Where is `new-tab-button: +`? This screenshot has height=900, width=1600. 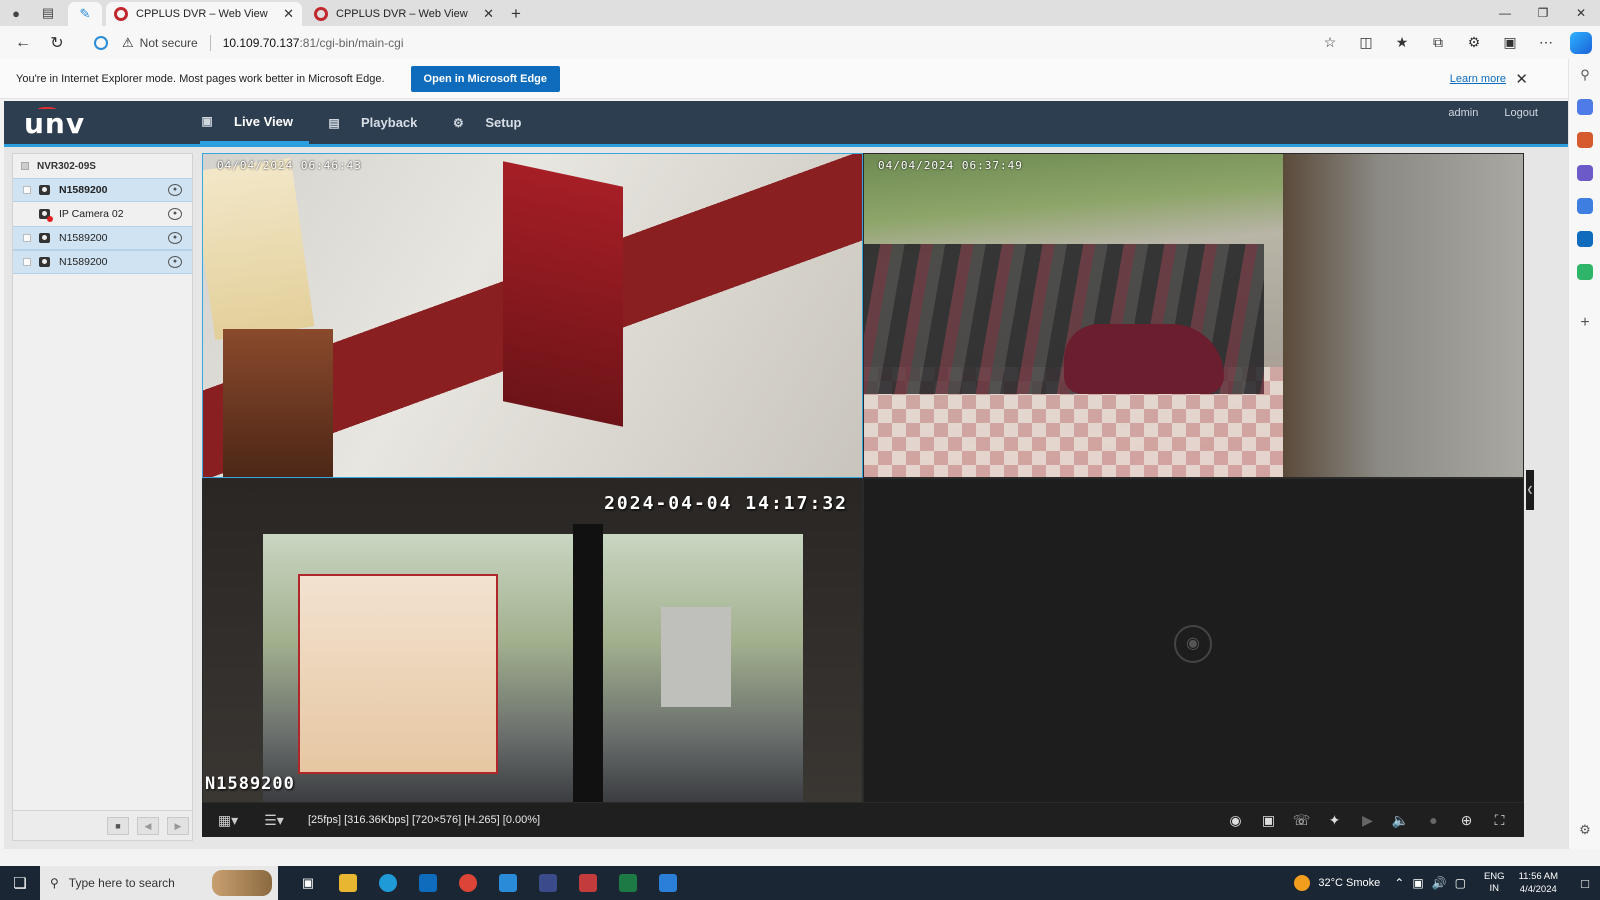 new-tab-button: + is located at coordinates (516, 14).